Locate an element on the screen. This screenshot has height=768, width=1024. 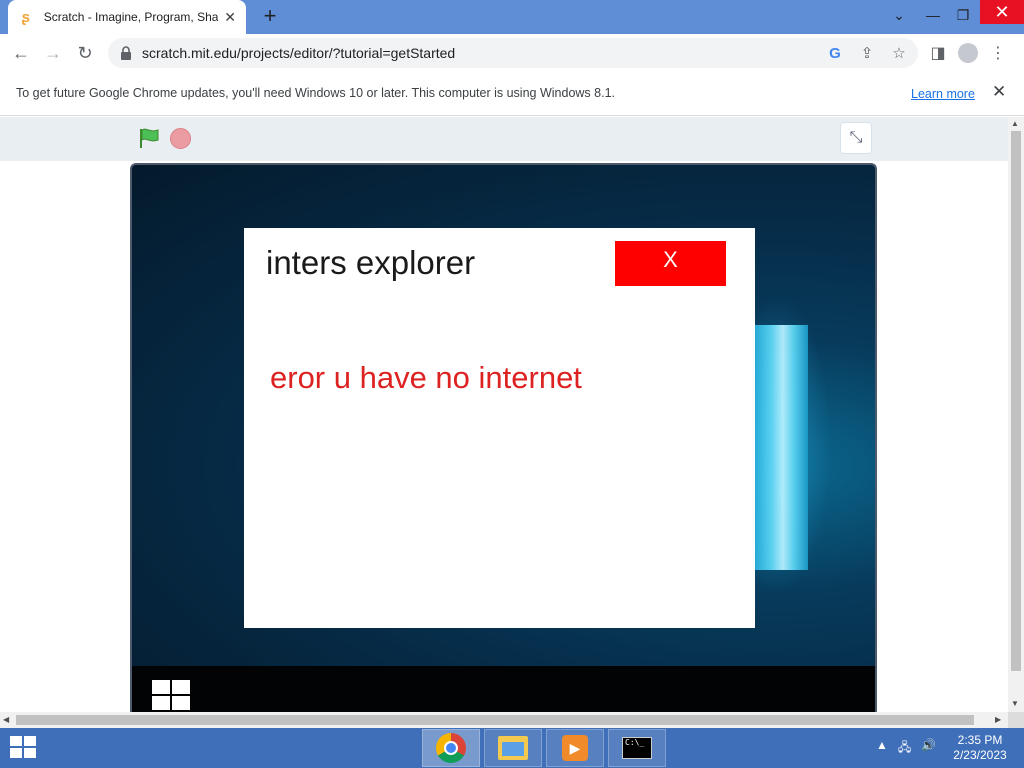
scroll-left-arrow-icon: ◀ is located at coordinates (6, 719).